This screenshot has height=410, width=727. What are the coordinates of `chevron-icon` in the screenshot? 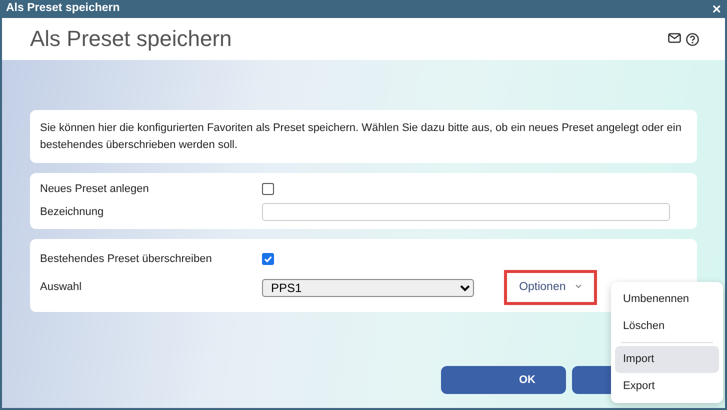 It's located at (578, 287).